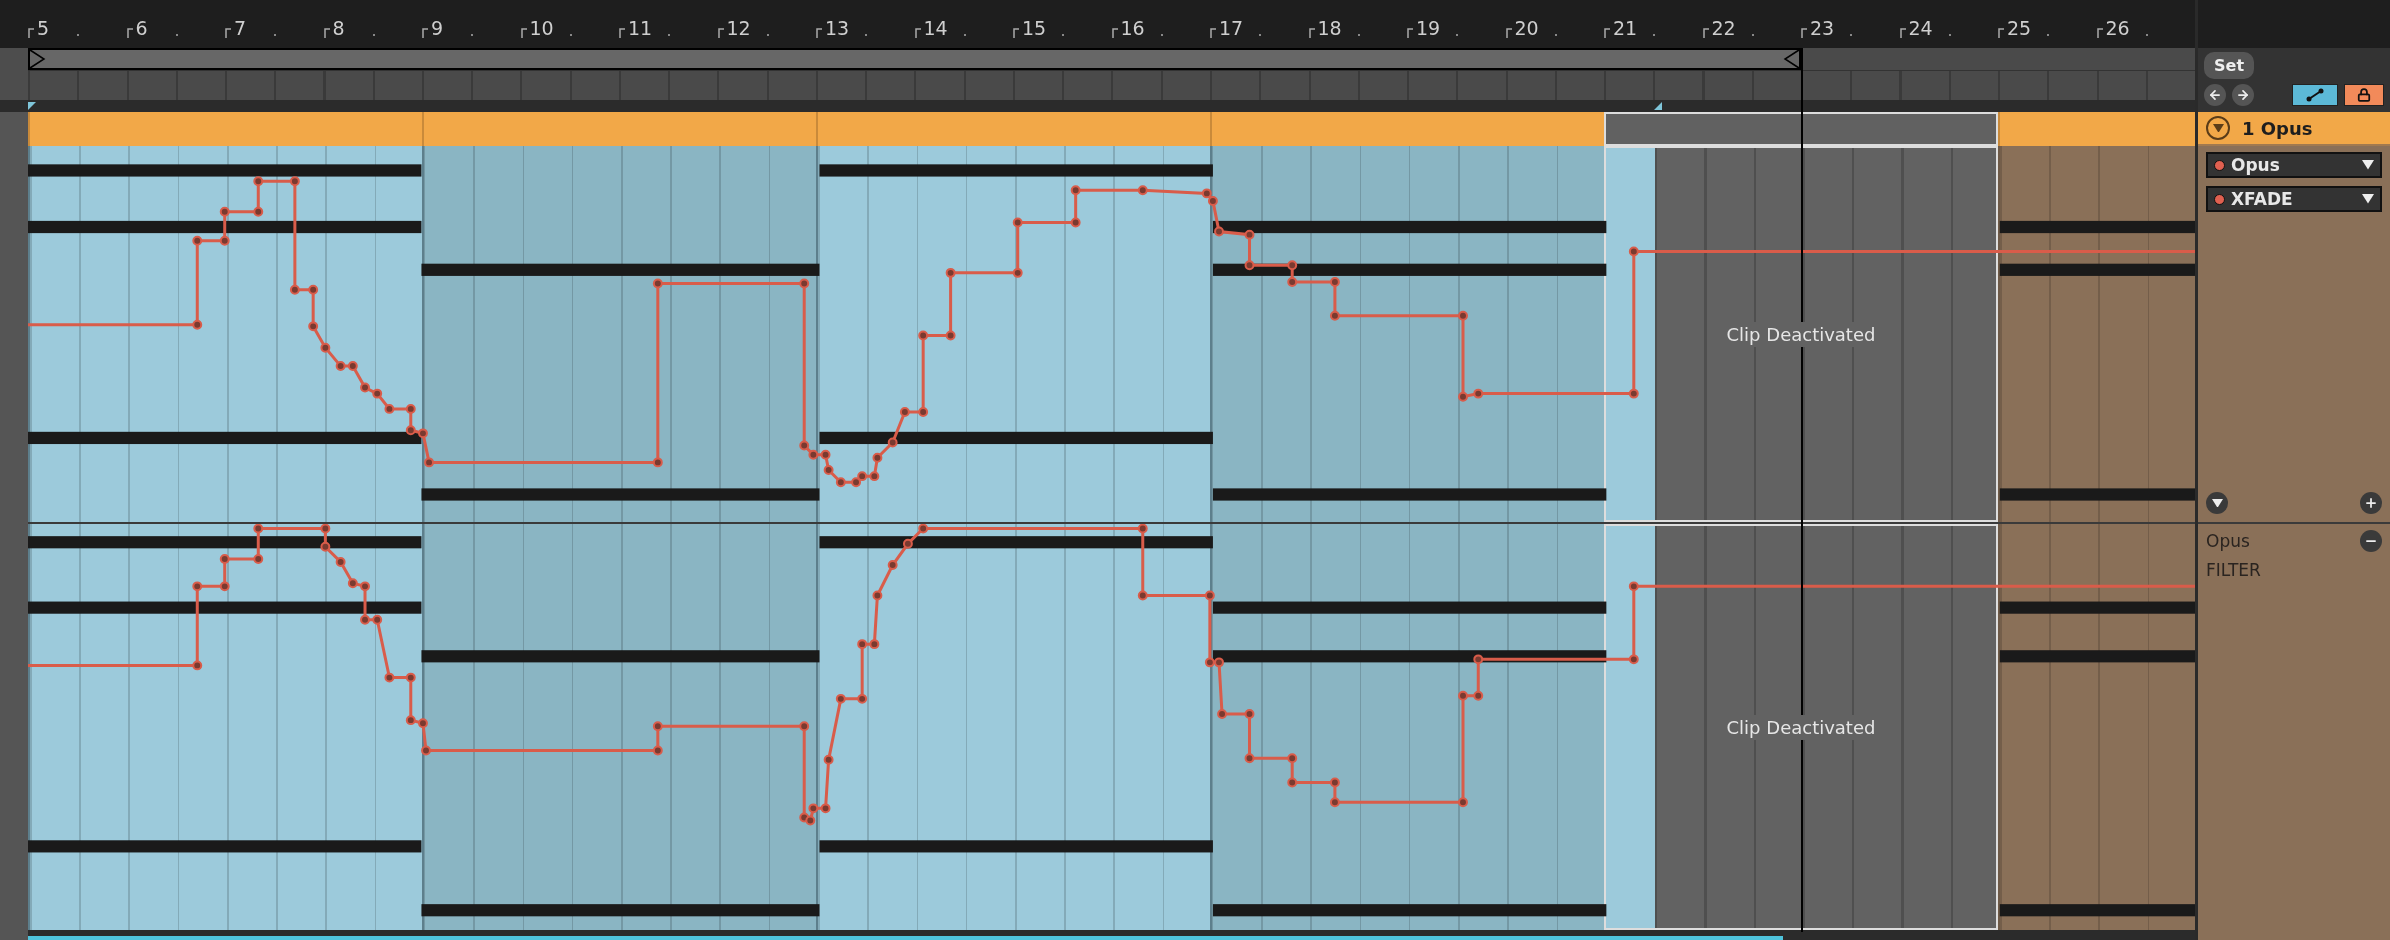  Describe the element at coordinates (2294, 199) in the screenshot. I see `parameter-chooser: XFADE` at that location.